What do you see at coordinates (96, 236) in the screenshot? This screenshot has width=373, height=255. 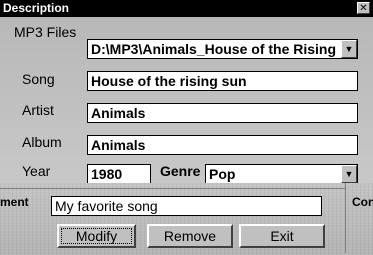 I see `modify-button: Modify` at bounding box center [96, 236].